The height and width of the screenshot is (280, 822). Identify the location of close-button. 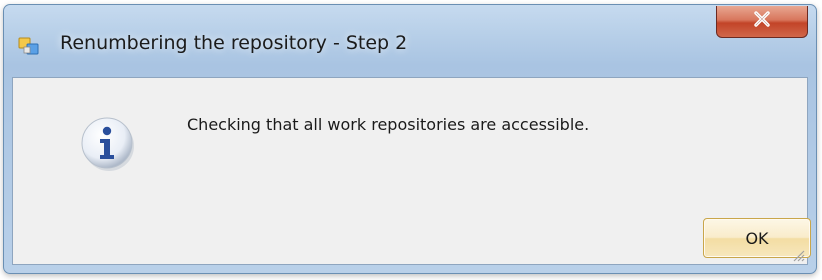
(762, 22).